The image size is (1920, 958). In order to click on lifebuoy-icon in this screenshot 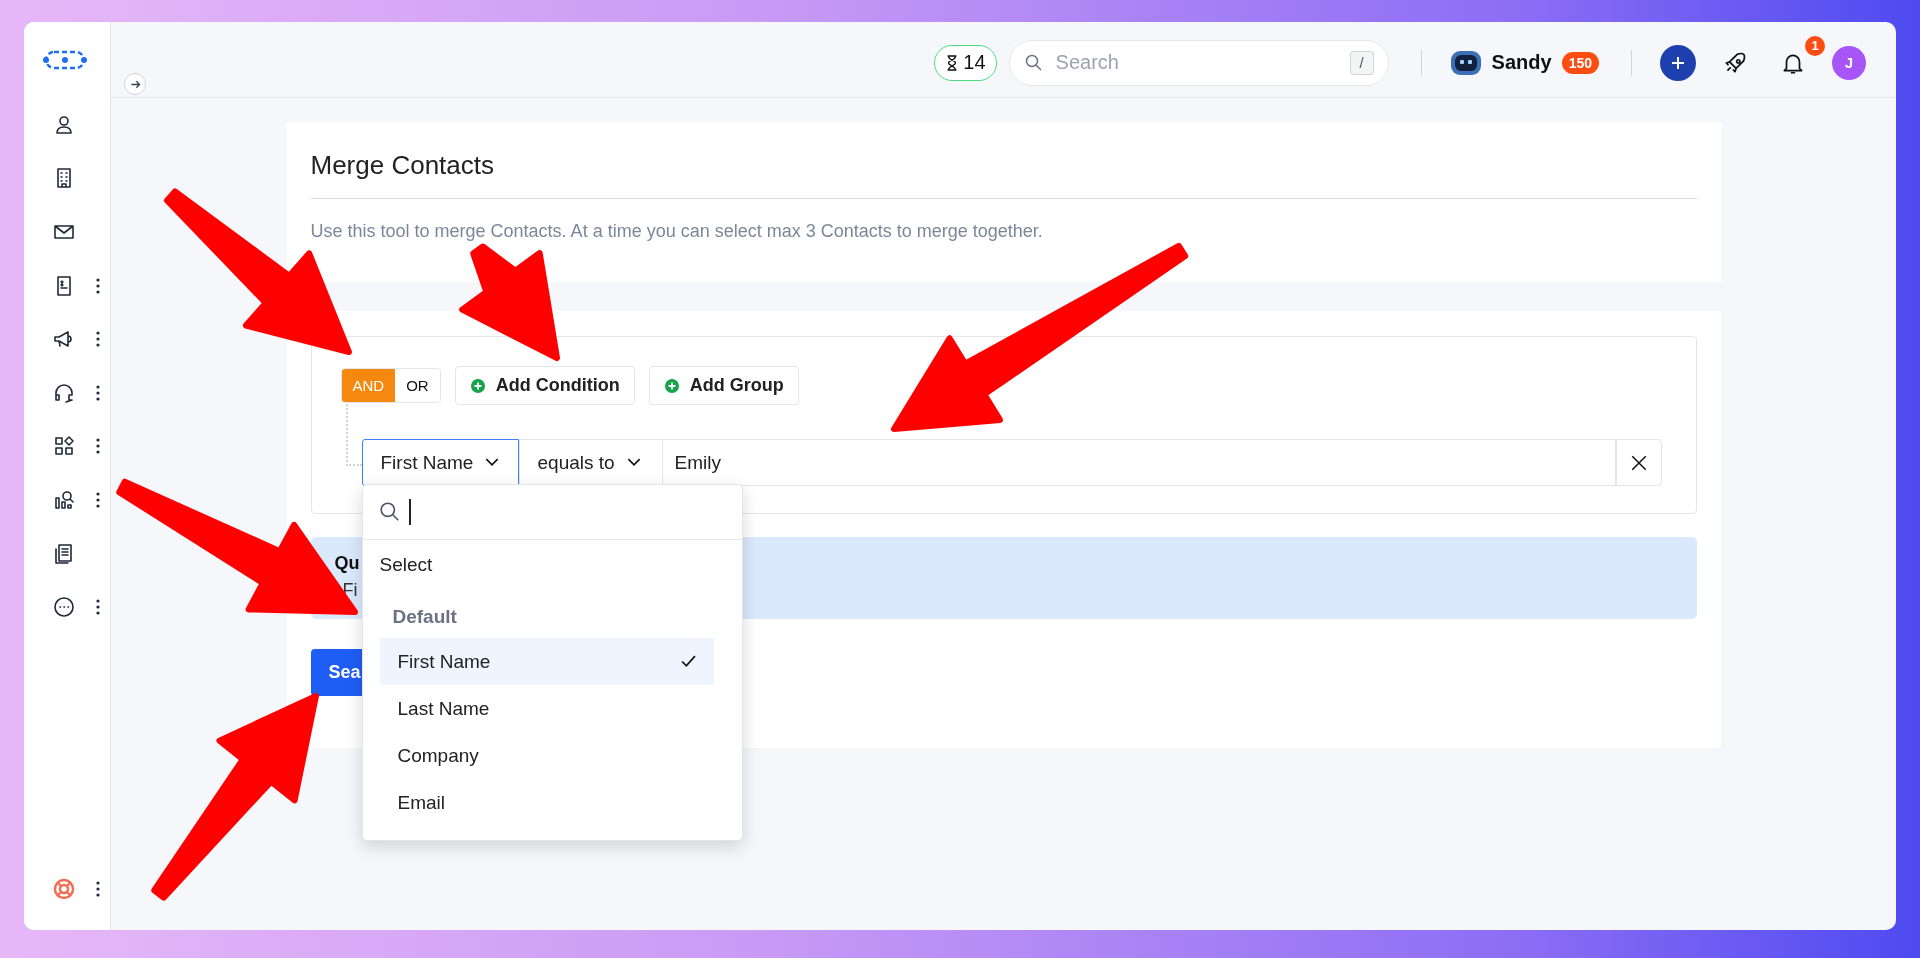, I will do `click(64, 889)`.